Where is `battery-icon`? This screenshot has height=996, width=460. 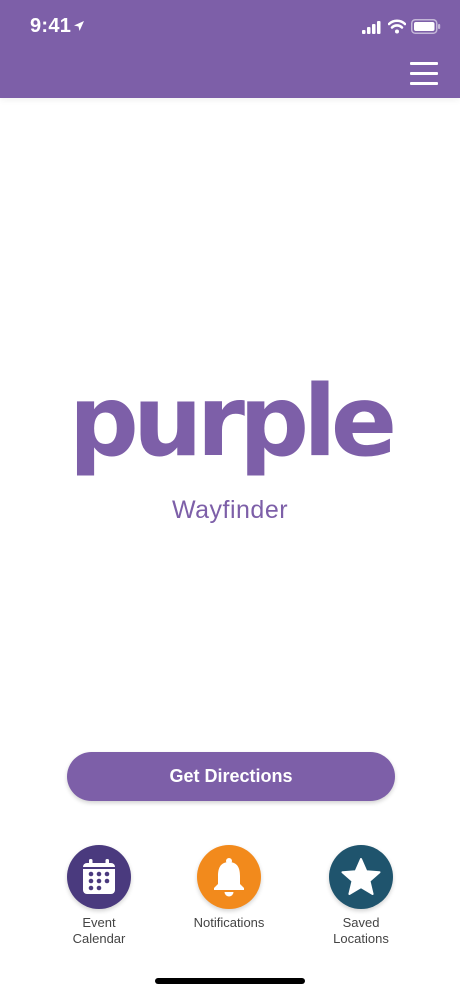 battery-icon is located at coordinates (426, 26).